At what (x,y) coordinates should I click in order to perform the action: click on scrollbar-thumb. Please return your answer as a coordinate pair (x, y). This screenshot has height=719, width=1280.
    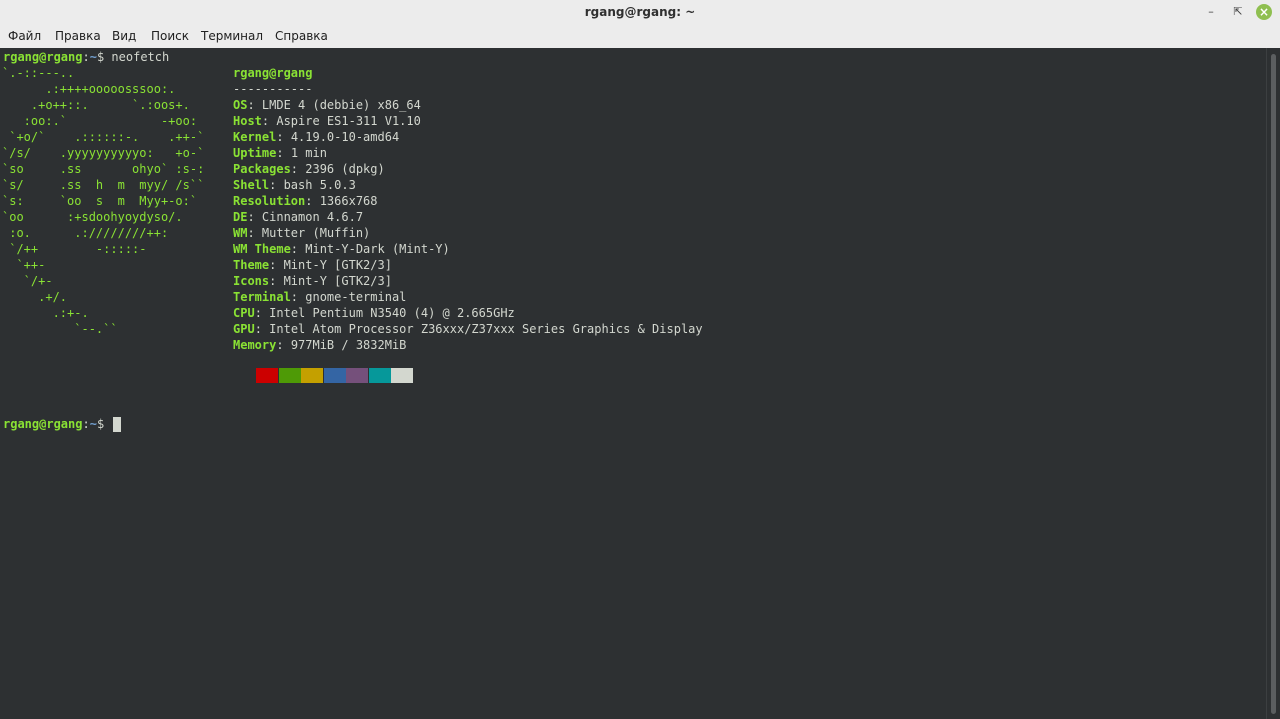
    Looking at the image, I should click on (1273, 384).